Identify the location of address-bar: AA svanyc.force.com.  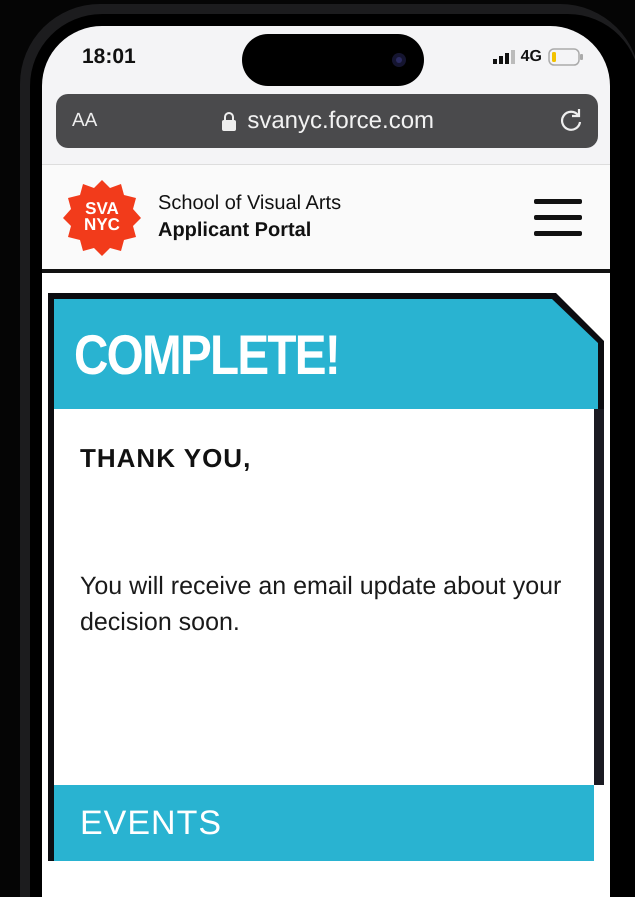
(327, 121).